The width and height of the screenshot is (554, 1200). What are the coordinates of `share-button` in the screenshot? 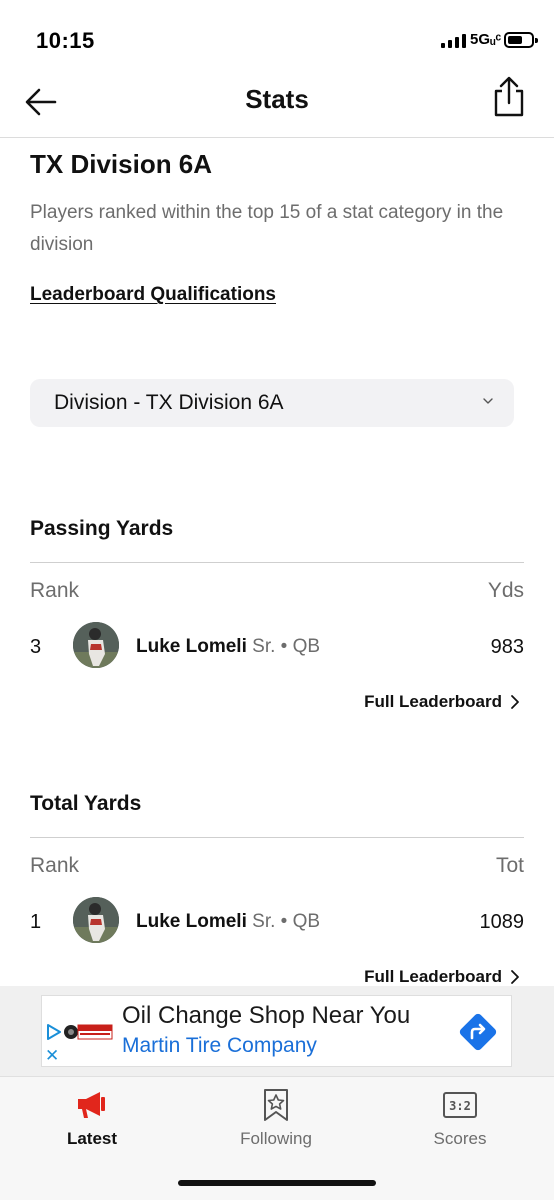 It's located at (509, 97).